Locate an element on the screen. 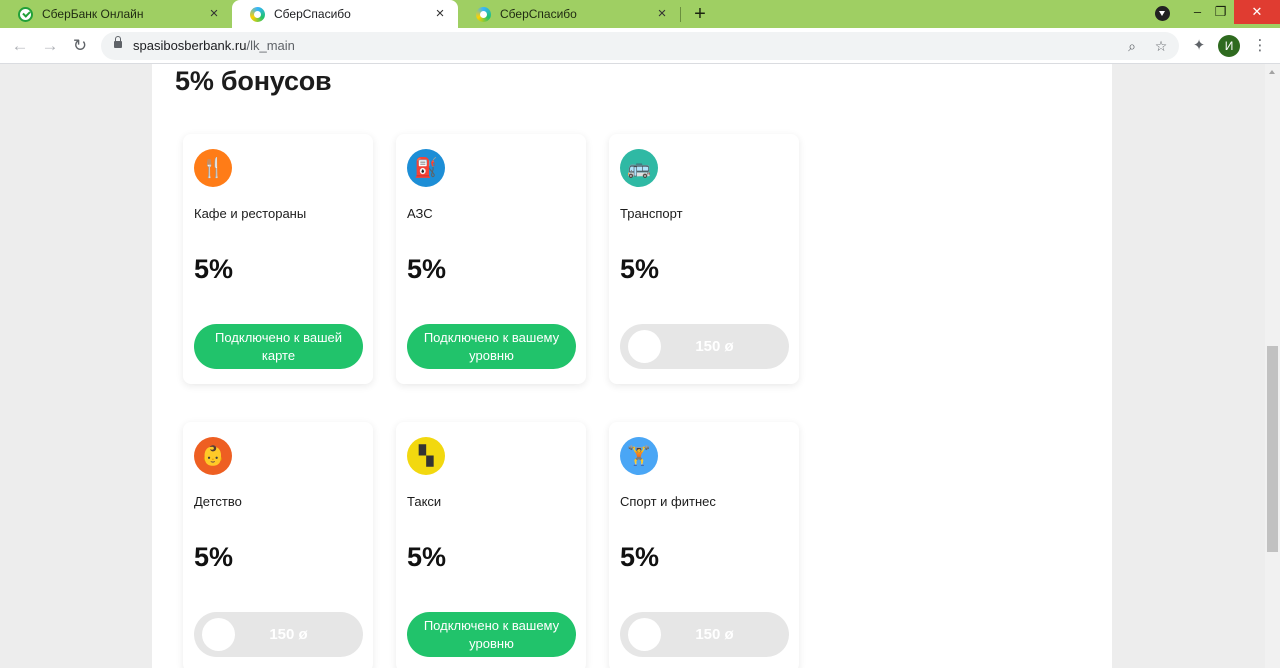 The width and height of the screenshot is (1280, 668). tab-spasibo: СберСпасибо × is located at coordinates (569, 14).